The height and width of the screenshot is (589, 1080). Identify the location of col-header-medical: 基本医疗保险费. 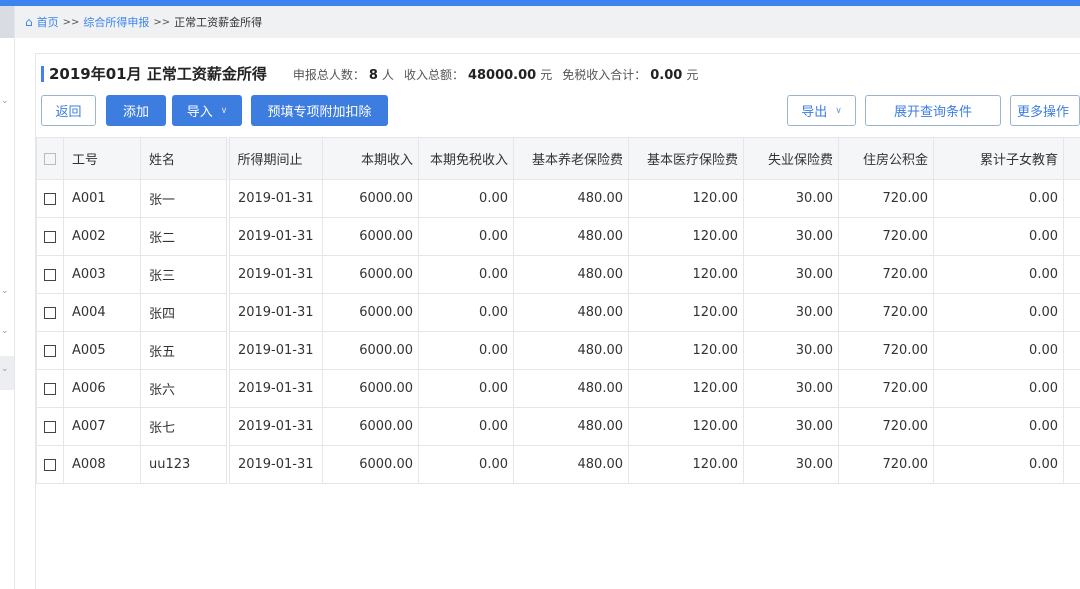
(686, 158).